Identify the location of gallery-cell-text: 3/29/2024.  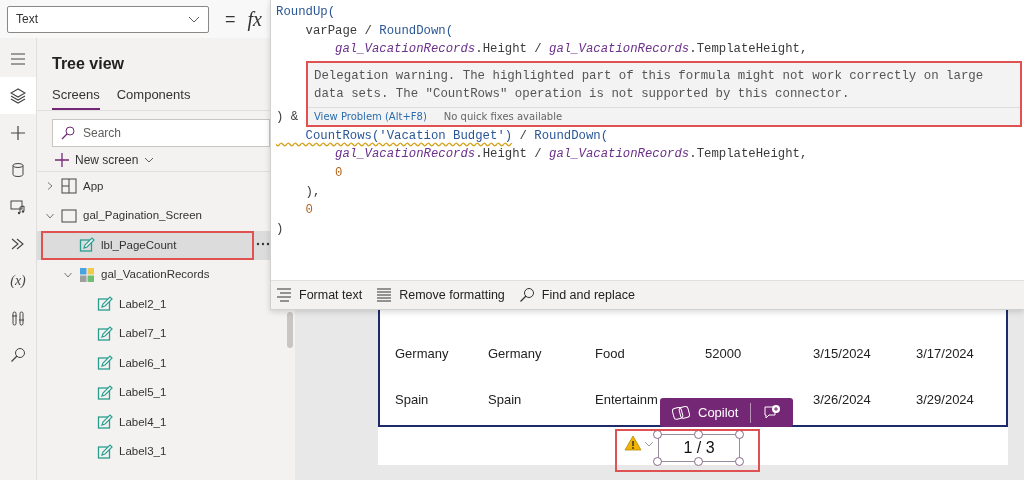
(945, 400).